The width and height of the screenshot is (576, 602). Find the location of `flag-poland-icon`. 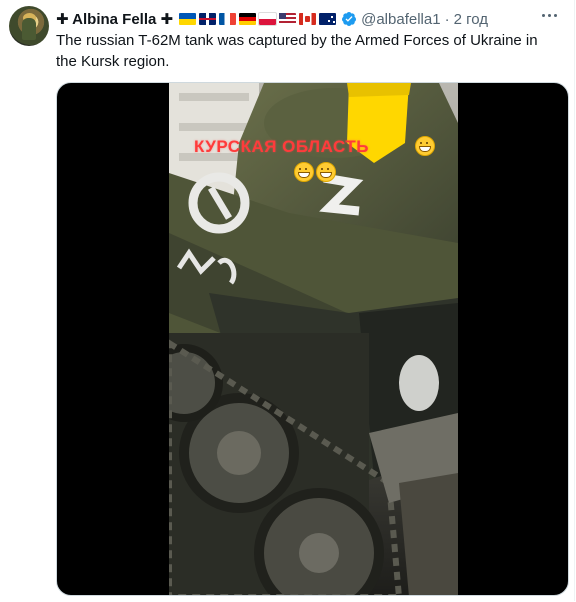

flag-poland-icon is located at coordinates (268, 19).